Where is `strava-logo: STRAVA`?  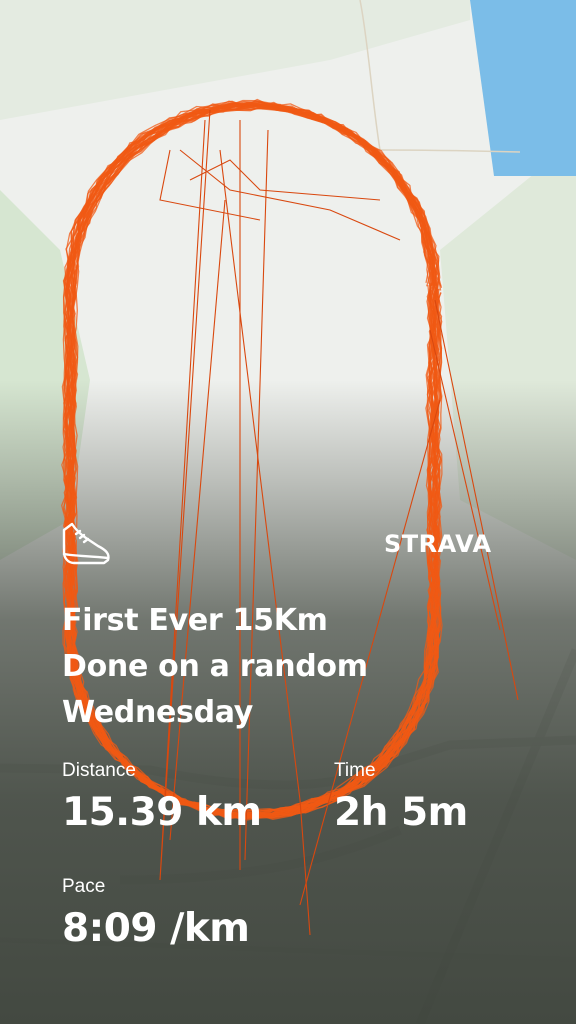
strava-logo: STRAVA is located at coordinates (438, 544).